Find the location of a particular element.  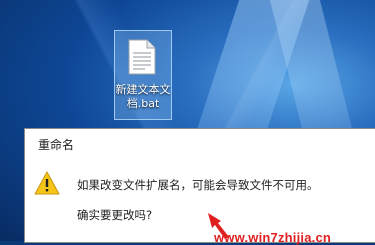

confirm-question: 确实要更改吗? is located at coordinates (115, 215).